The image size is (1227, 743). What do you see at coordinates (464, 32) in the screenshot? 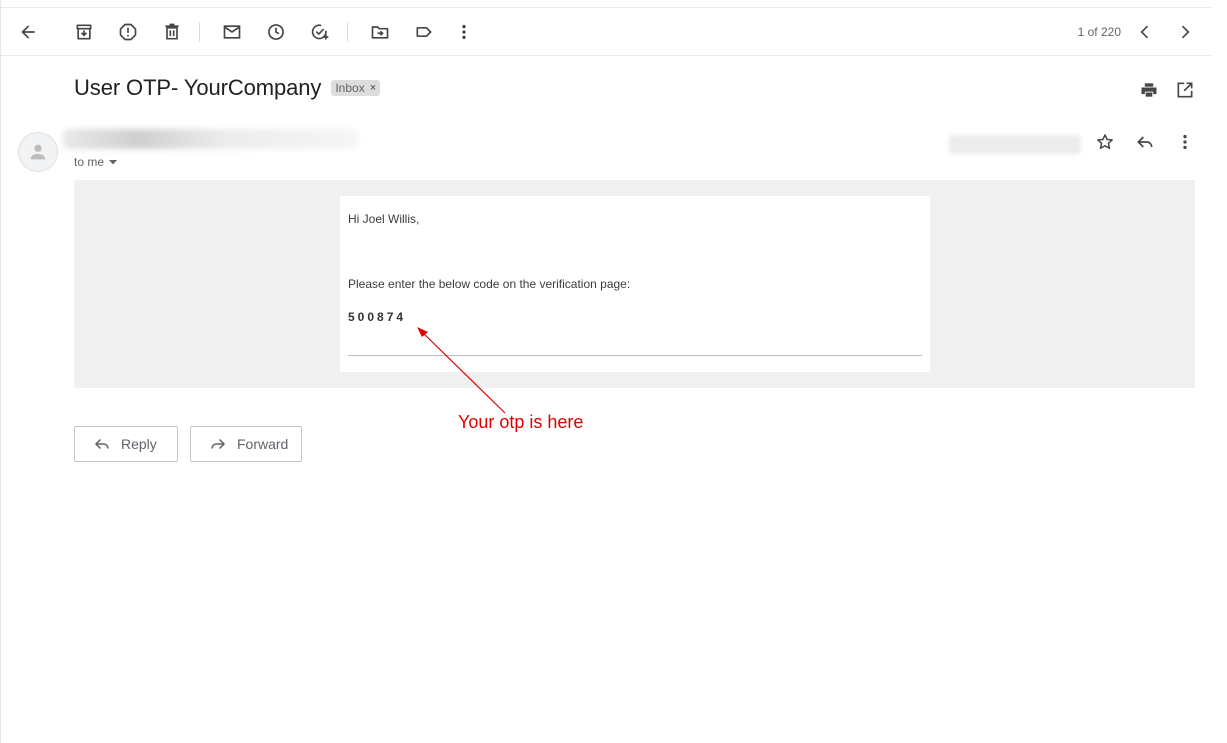
I see `more-vert-icon` at bounding box center [464, 32].